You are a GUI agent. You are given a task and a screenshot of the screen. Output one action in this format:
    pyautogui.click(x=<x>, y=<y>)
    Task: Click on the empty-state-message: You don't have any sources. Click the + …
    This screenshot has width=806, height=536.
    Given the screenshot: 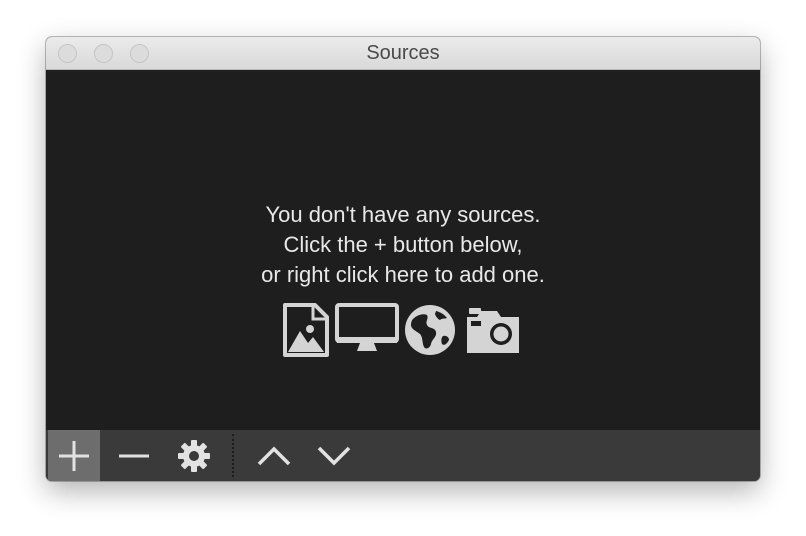 What is the action you would take?
    pyautogui.click(x=403, y=245)
    